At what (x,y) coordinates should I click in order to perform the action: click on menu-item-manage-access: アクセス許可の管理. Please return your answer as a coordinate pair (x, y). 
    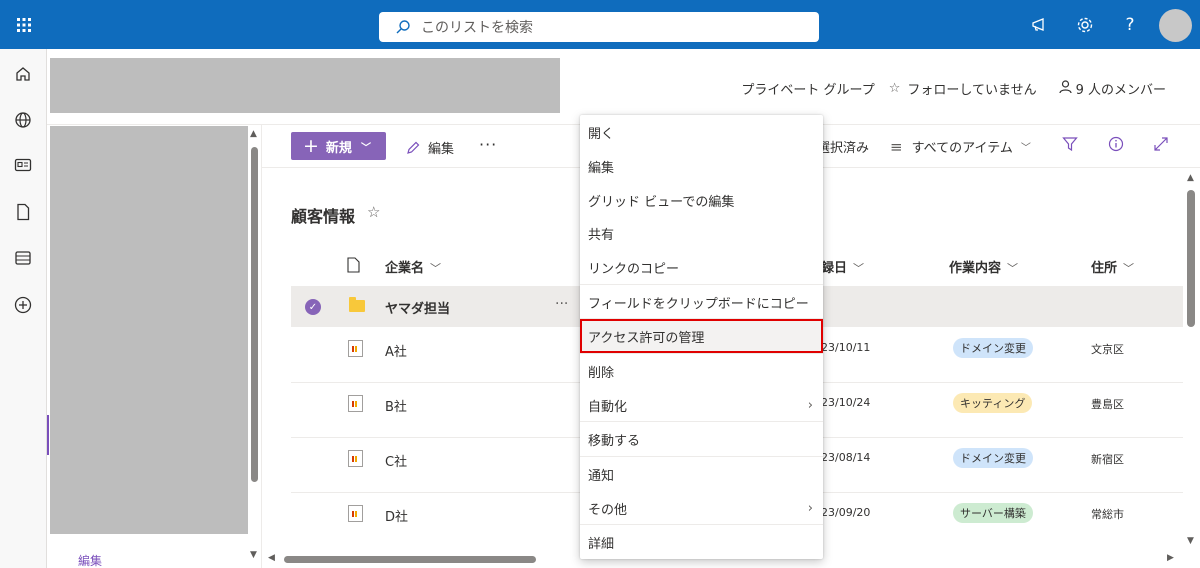
    Looking at the image, I should click on (701, 336).